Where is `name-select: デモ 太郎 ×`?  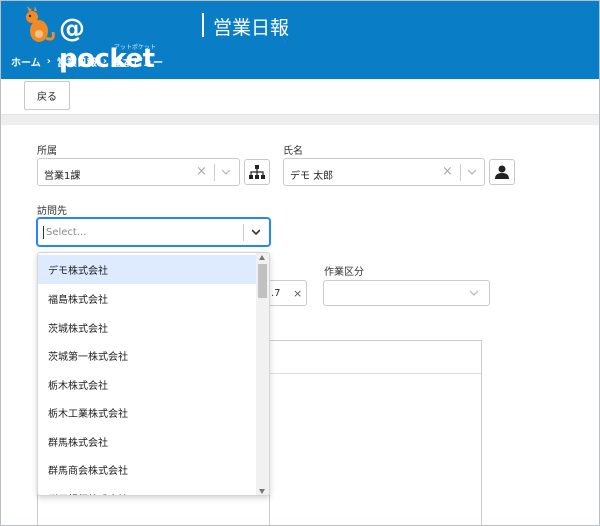 name-select: デモ 太郎 × is located at coordinates (384, 172).